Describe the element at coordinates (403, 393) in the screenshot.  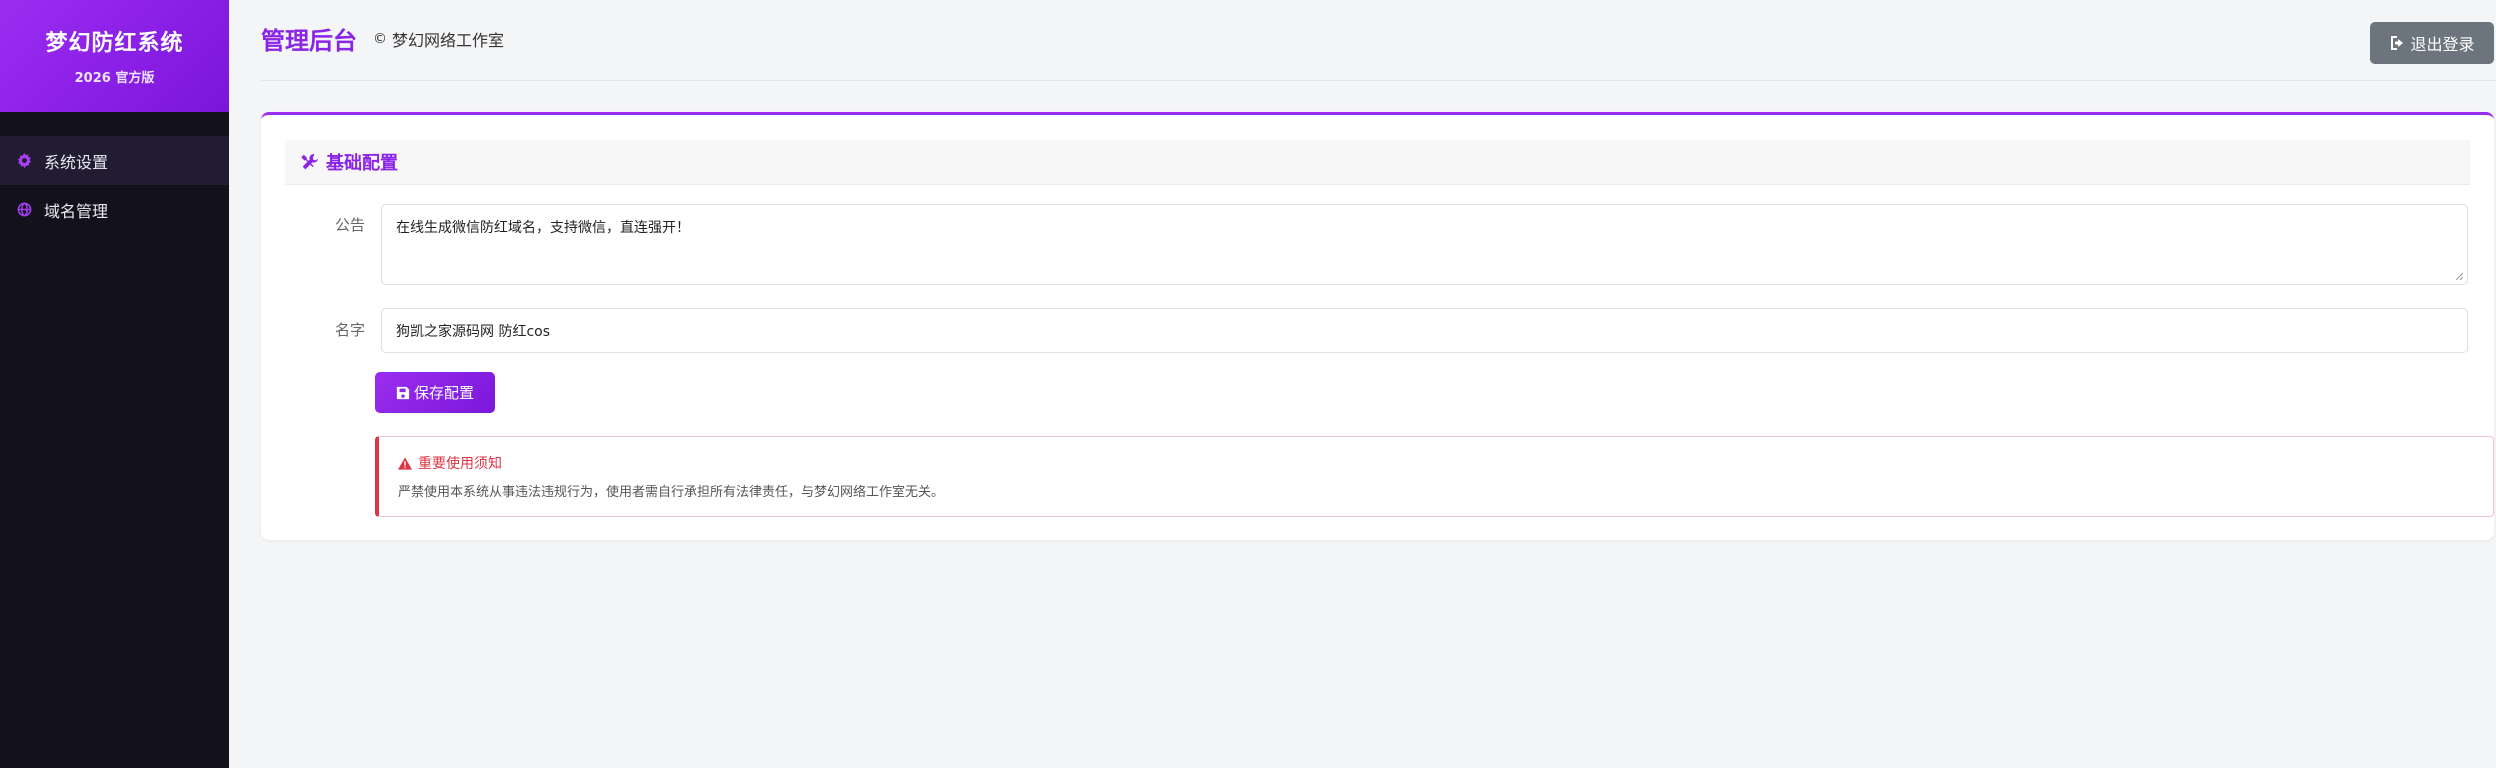
I see `save-icon` at that location.